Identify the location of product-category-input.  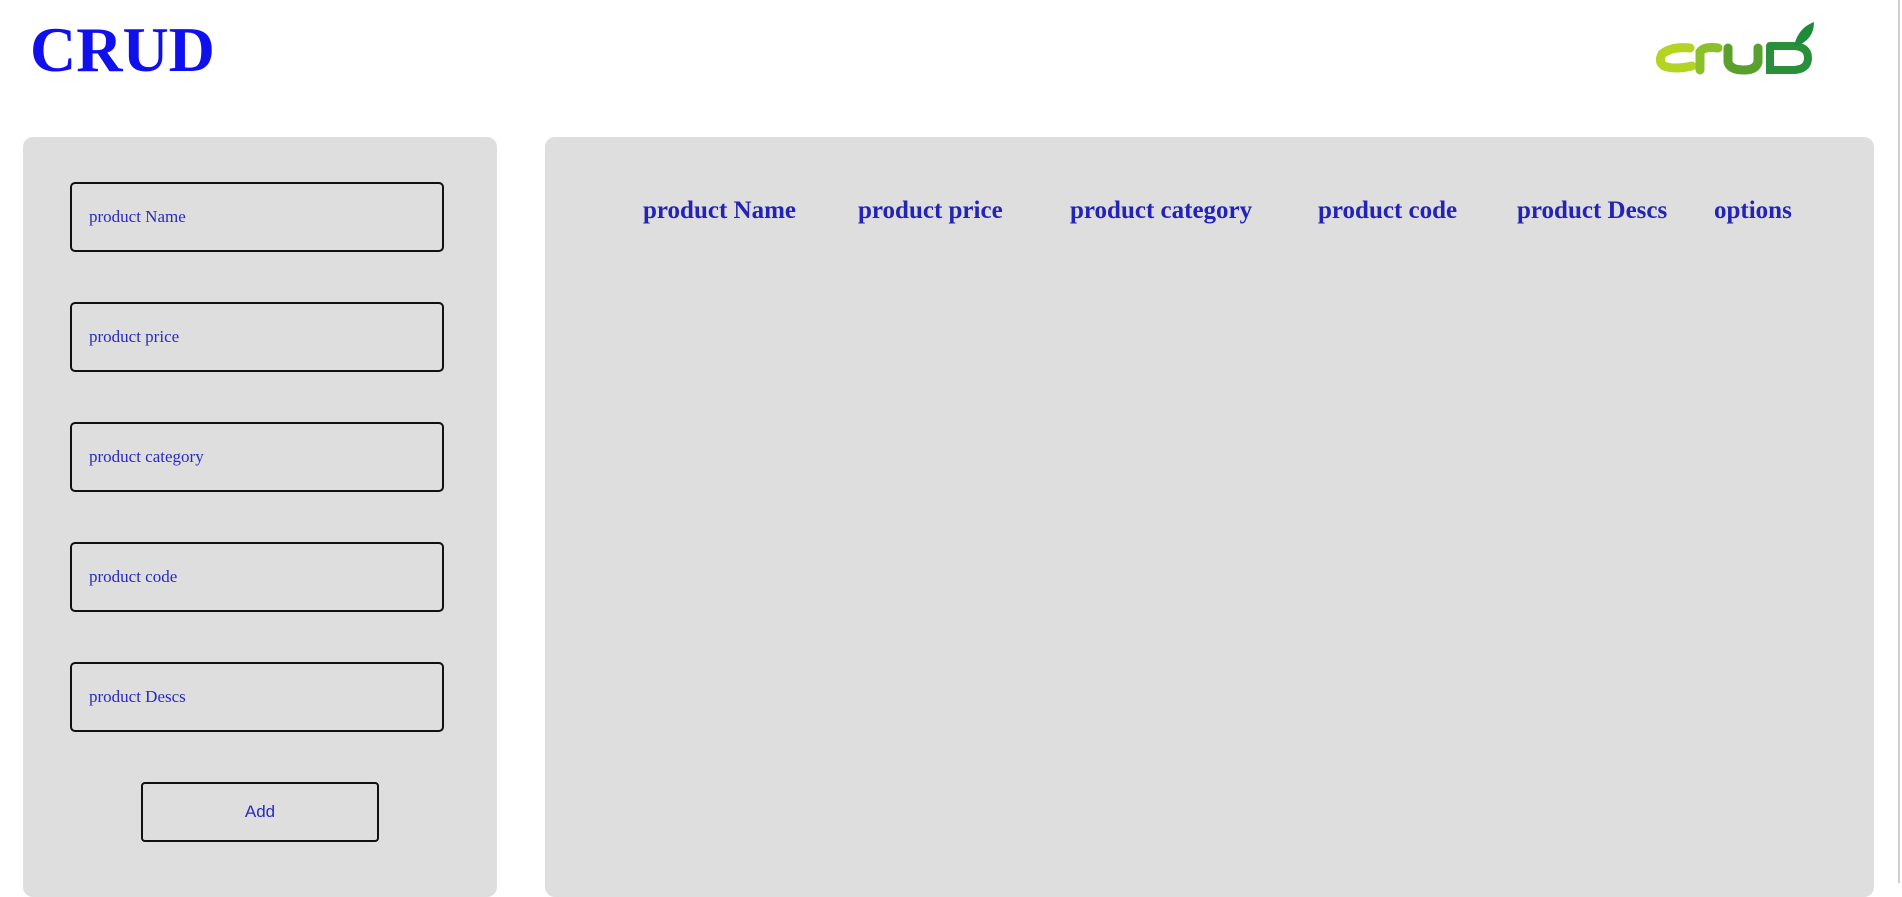
(257, 457).